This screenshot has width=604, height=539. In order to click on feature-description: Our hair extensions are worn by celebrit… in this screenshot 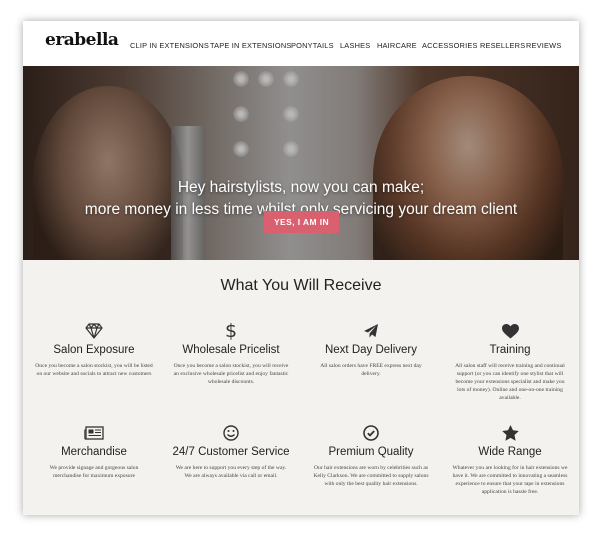, I will do `click(371, 476)`.